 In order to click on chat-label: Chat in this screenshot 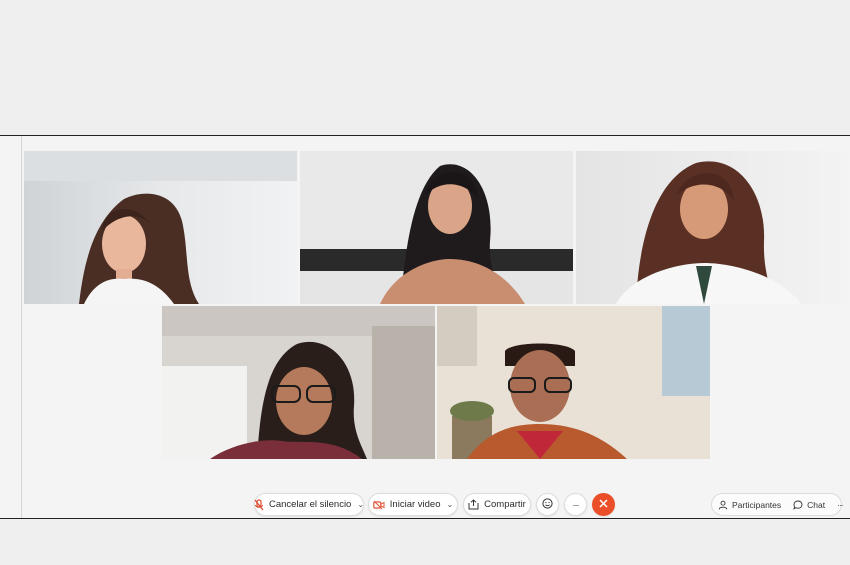, I will do `click(816, 504)`.